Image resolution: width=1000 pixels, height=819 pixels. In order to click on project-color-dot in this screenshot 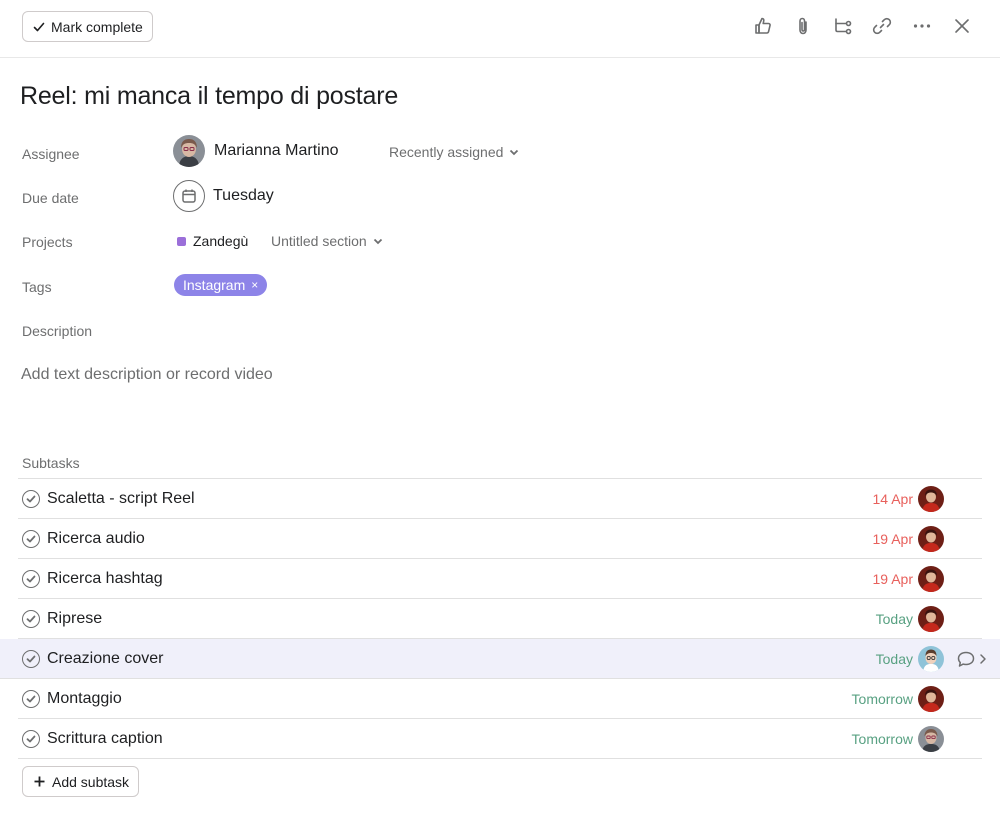, I will do `click(181, 241)`.